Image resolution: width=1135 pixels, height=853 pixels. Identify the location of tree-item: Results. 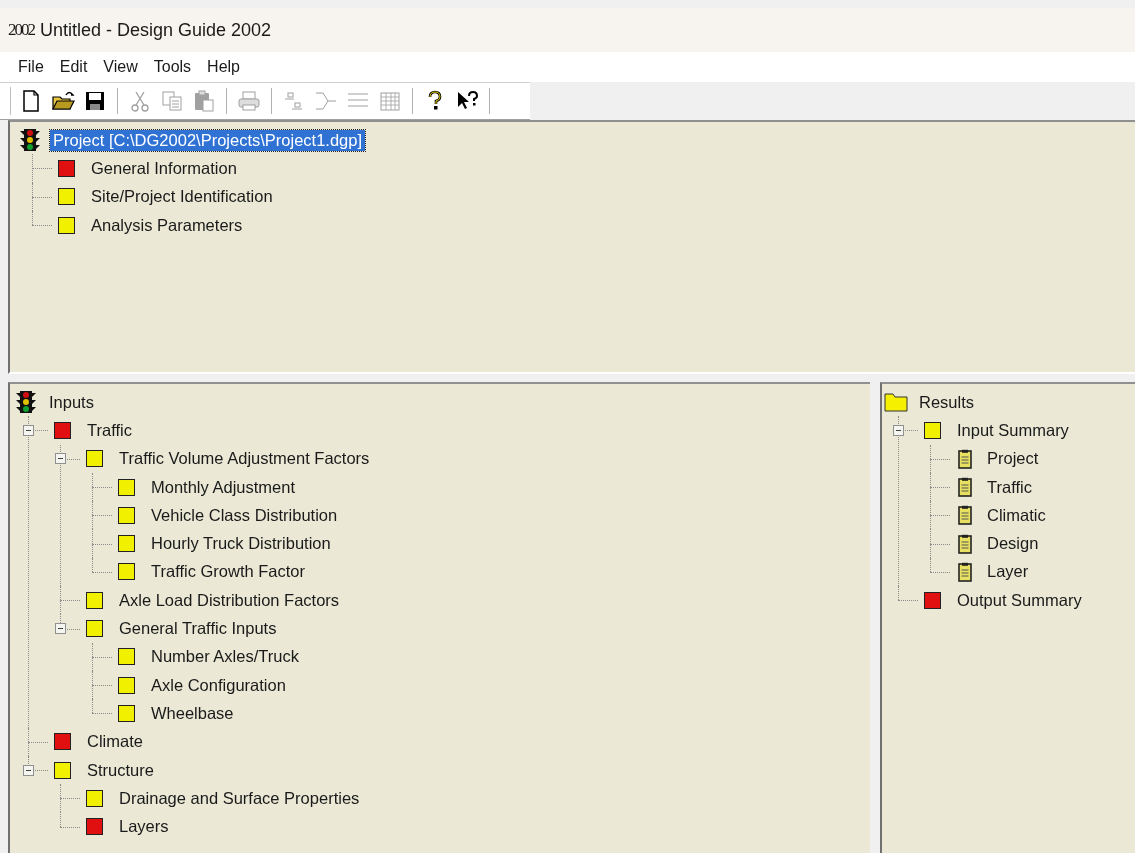
(947, 402).